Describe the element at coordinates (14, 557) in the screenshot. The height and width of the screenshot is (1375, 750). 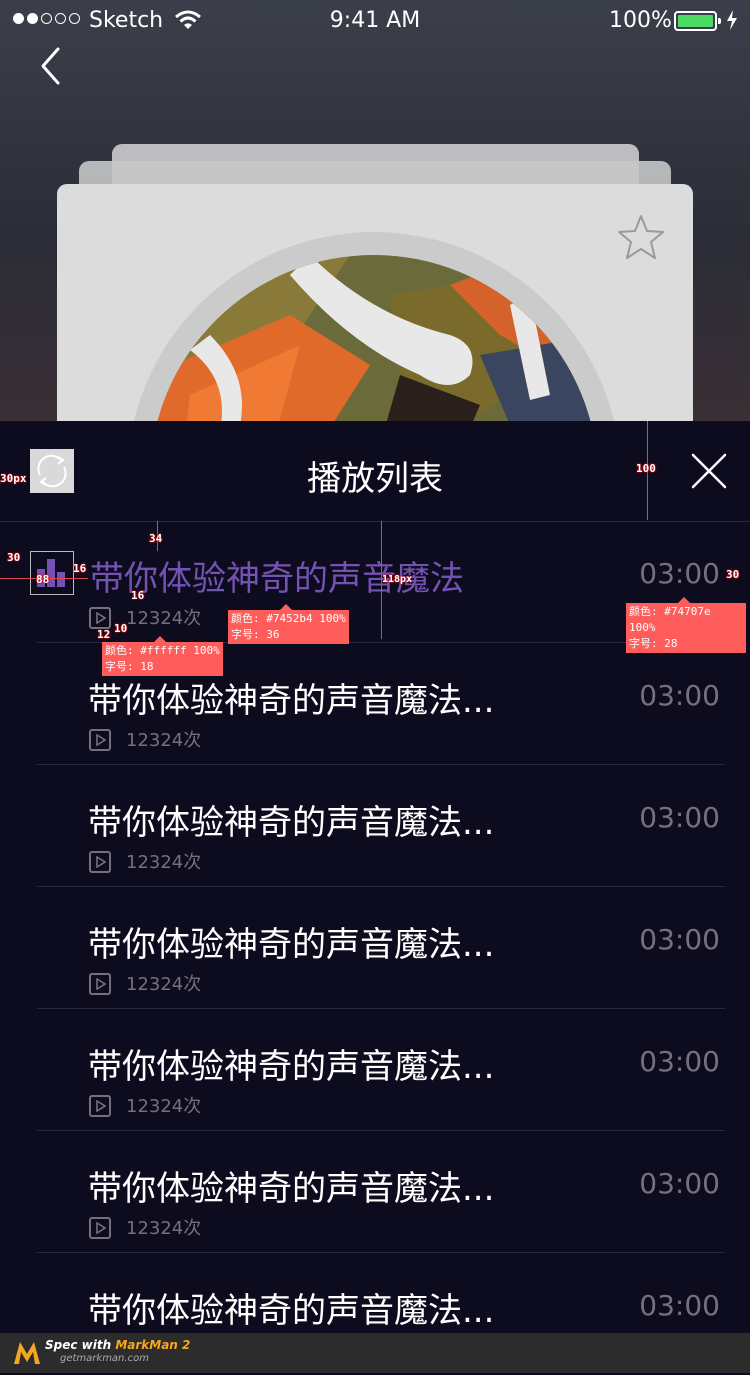
I see `spec-left-margin: 30` at that location.